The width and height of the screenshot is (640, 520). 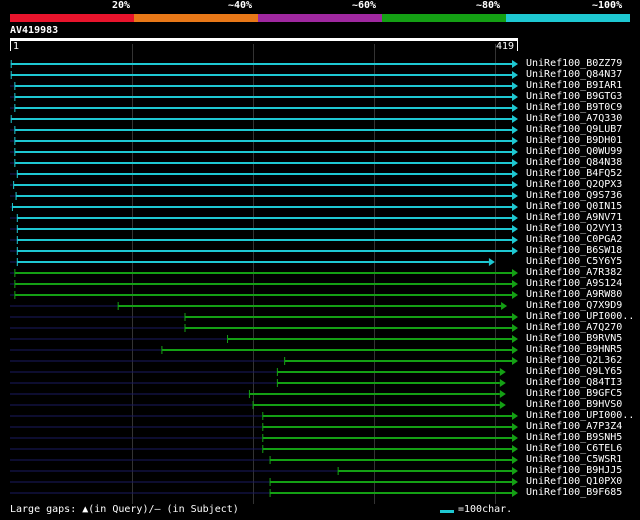 What do you see at coordinates (574, 173) in the screenshot?
I see `hit-name-link: UniRef100_B4FQ52` at bounding box center [574, 173].